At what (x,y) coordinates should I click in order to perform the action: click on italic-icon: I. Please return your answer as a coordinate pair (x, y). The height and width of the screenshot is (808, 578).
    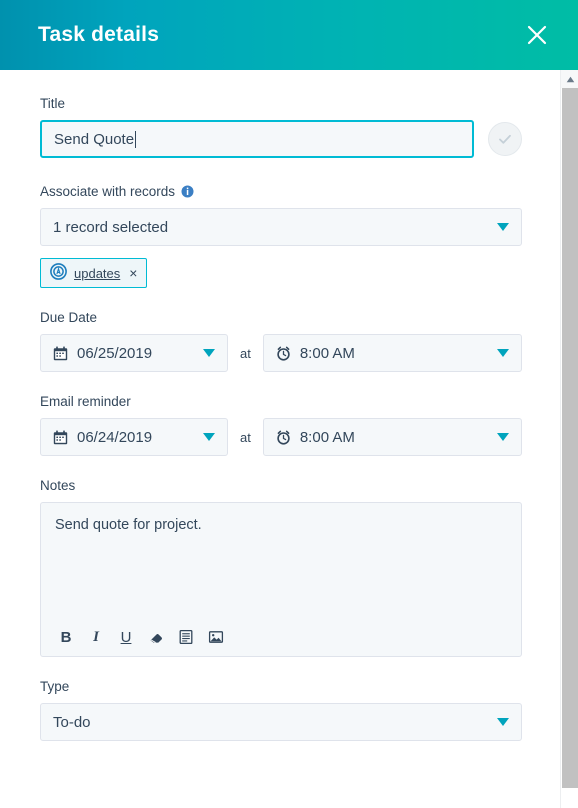
    Looking at the image, I should click on (96, 637).